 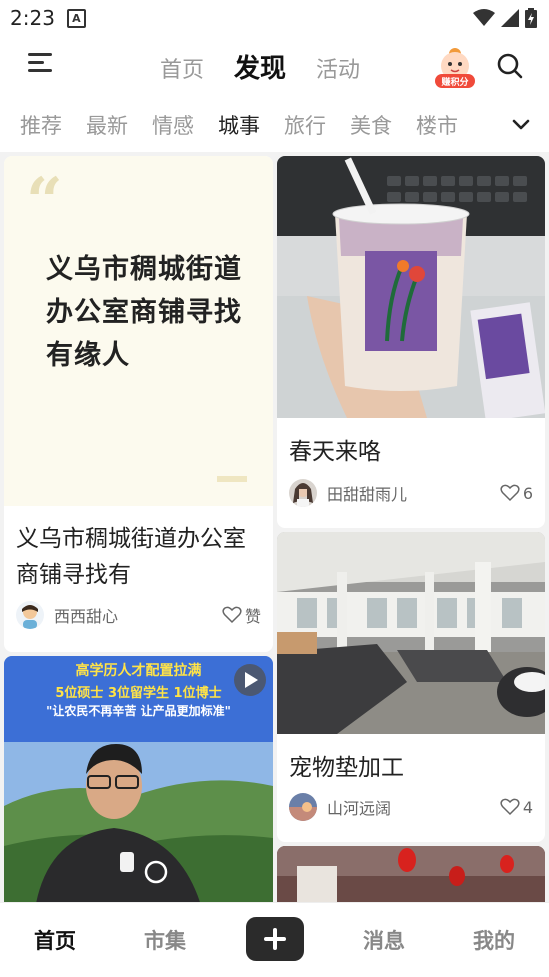 I want to click on like-button: 赞, so click(x=241, y=615).